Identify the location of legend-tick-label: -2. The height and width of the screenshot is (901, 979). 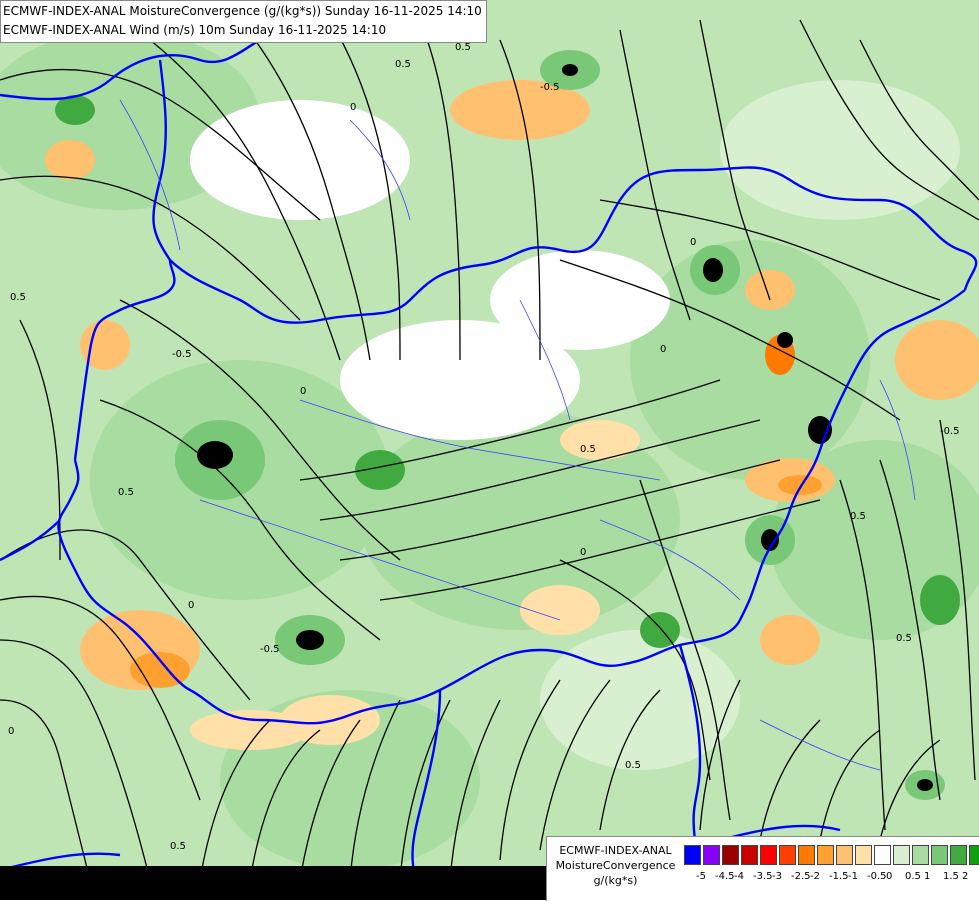
(815, 876).